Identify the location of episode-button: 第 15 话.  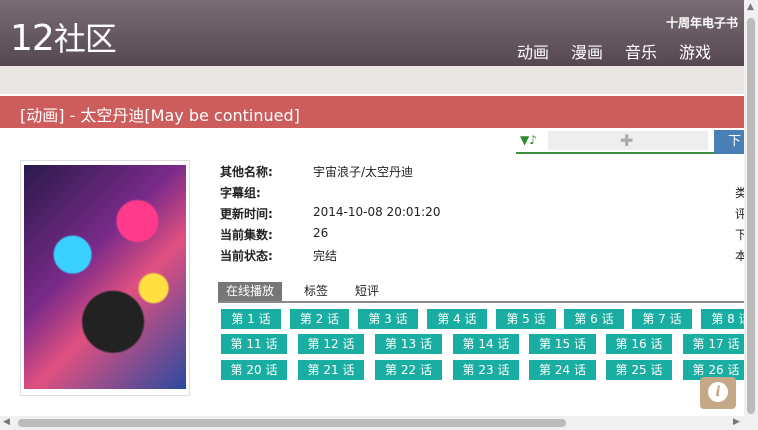
(562, 344).